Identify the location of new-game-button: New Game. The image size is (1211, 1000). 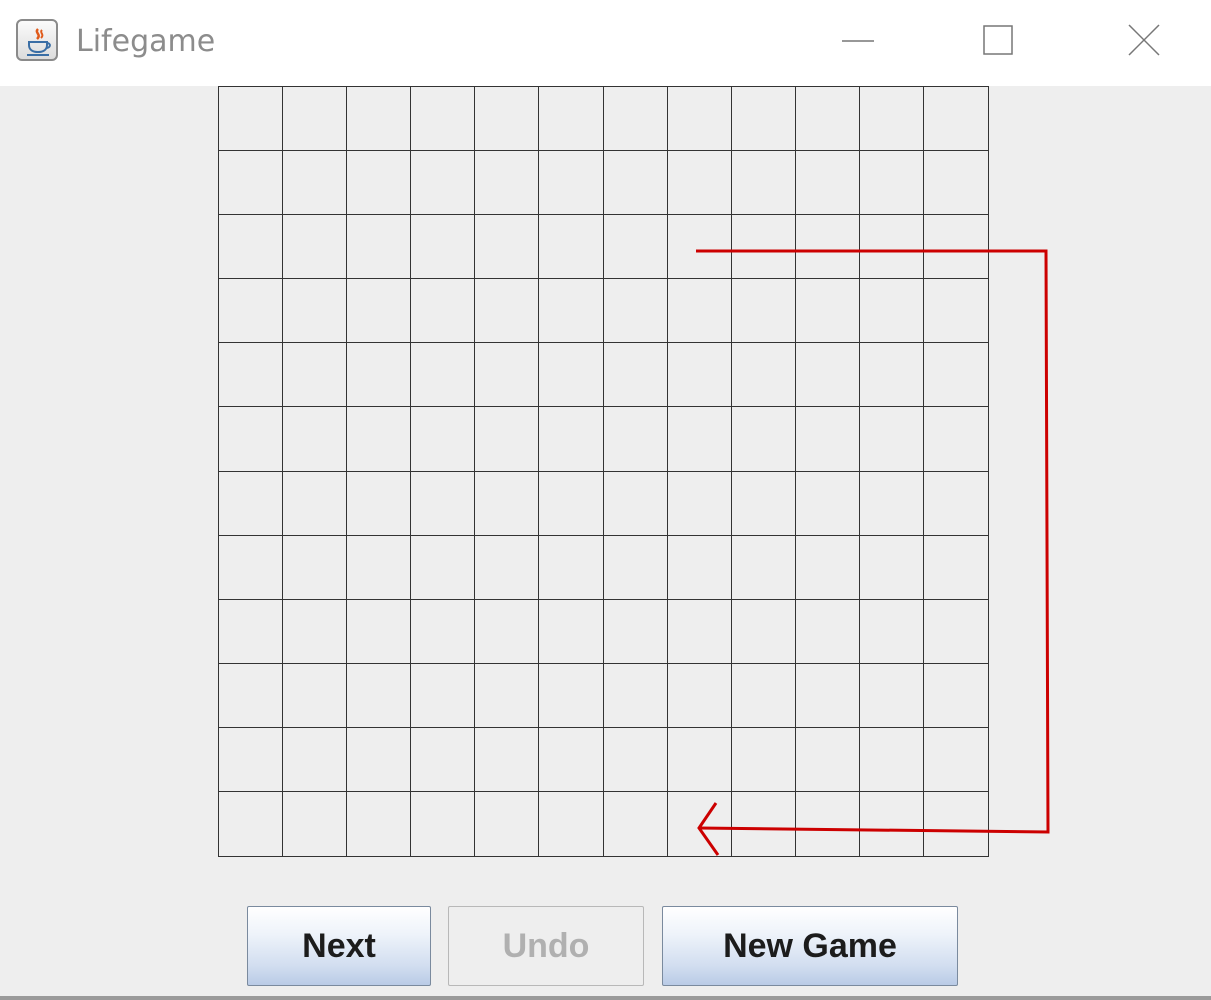
(810, 946).